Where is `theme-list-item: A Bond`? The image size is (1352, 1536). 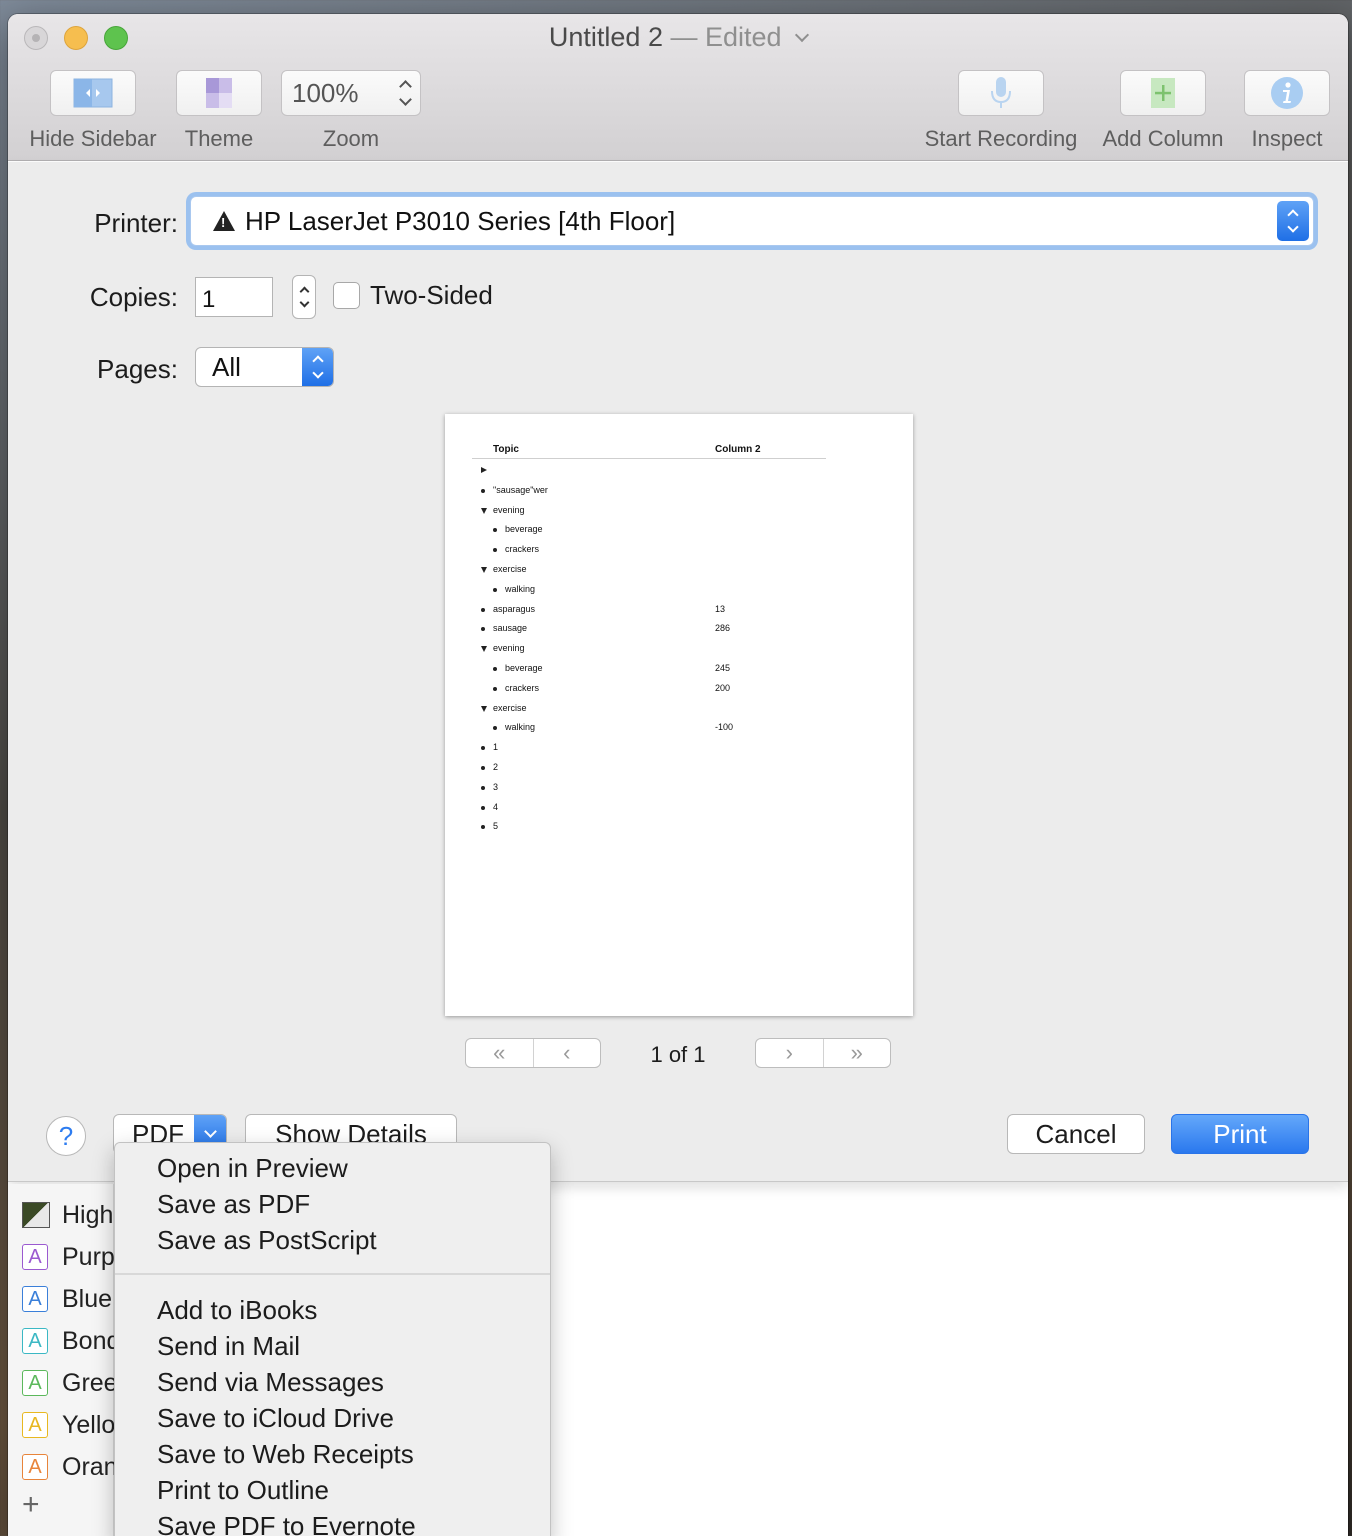 theme-list-item: A Bond is located at coordinates (71, 1341).